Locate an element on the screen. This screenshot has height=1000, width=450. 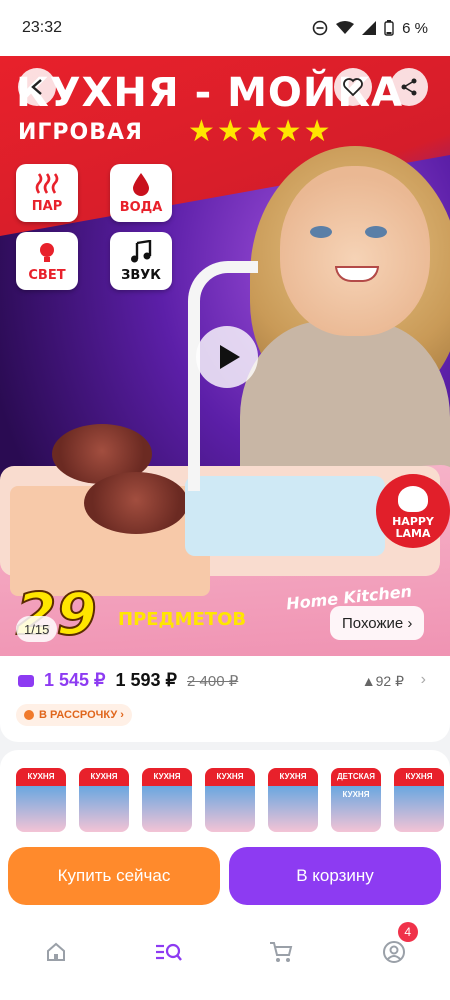
play-icon is located at coordinates (230, 357).